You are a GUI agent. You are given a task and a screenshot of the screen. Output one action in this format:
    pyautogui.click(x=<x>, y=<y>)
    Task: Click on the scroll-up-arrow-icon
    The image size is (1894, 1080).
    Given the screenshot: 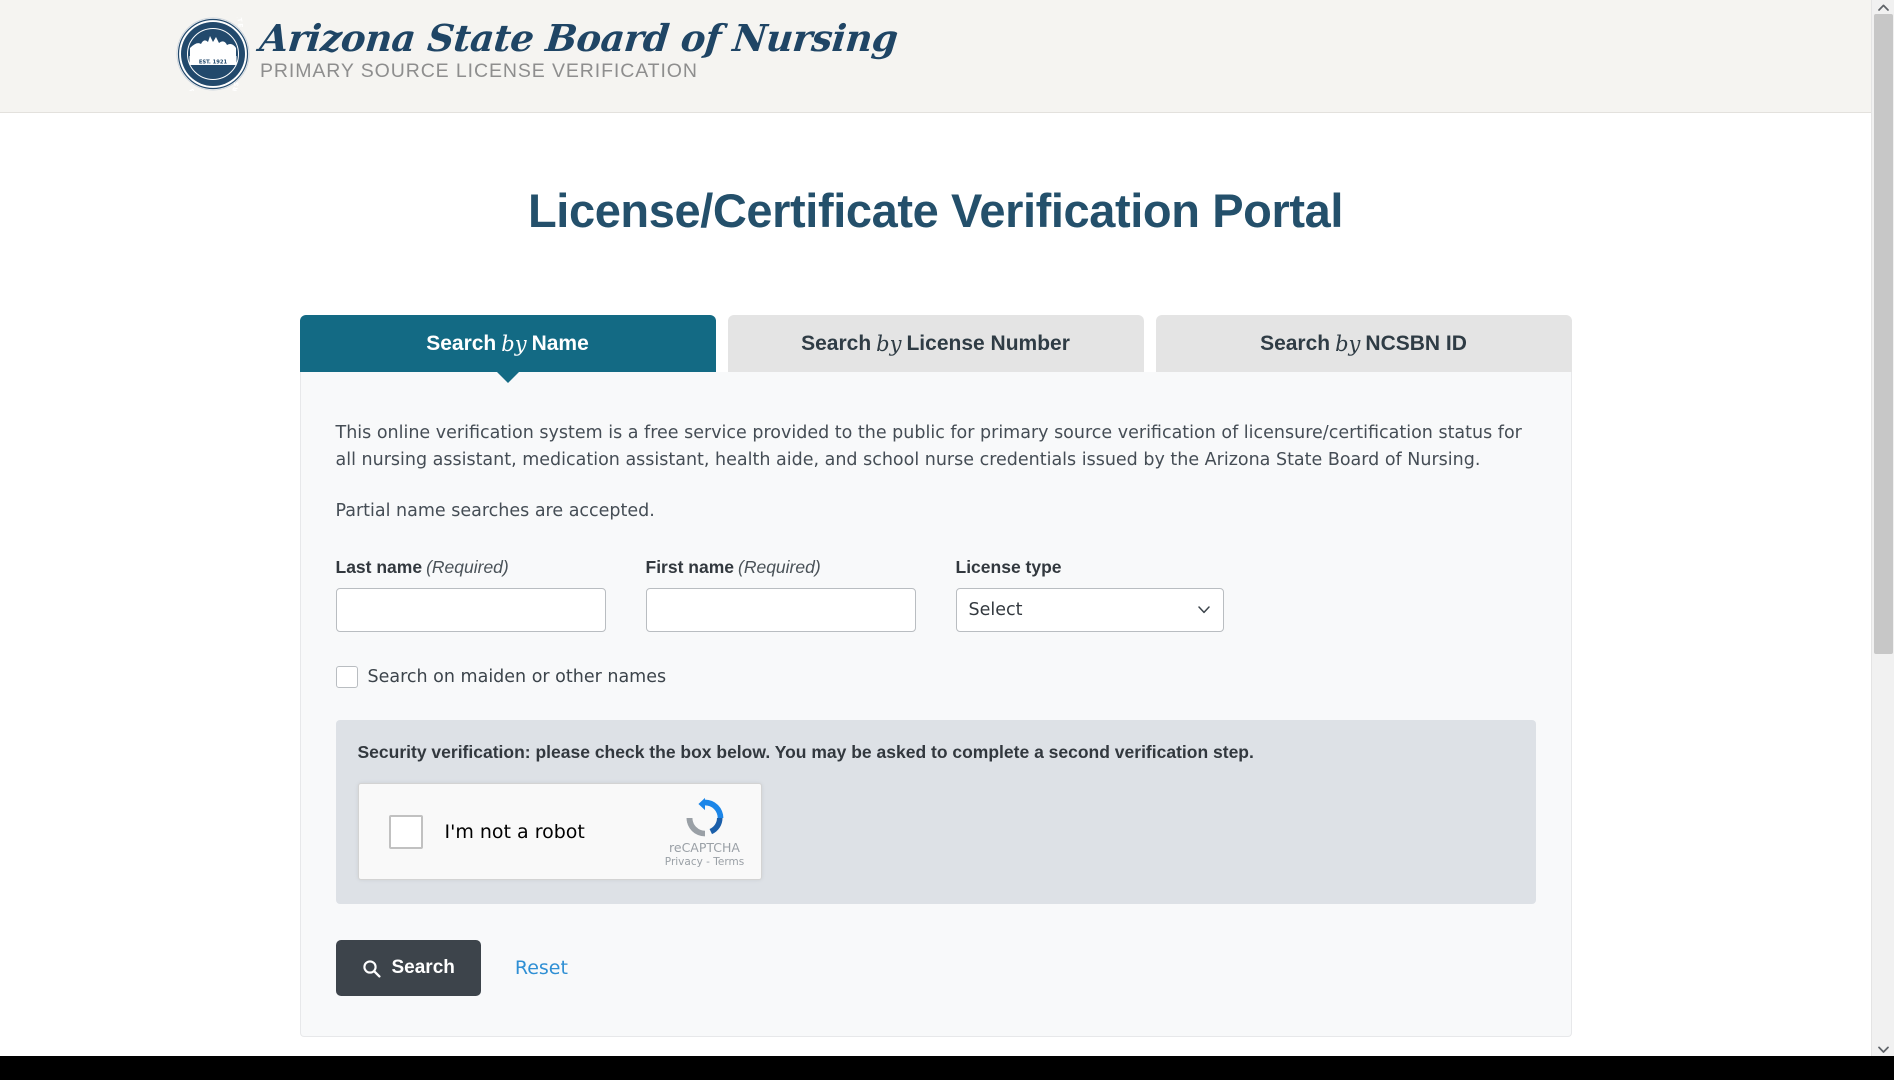 What is the action you would take?
    pyautogui.click(x=1883, y=7)
    